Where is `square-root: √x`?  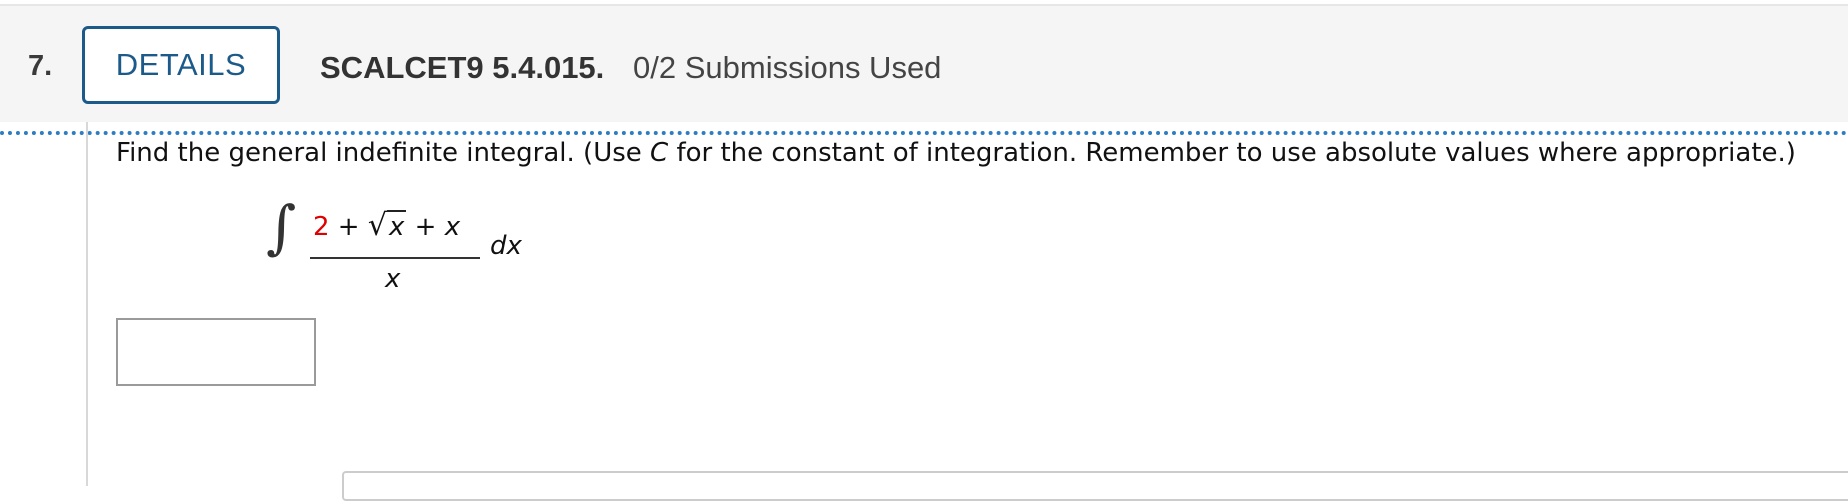 square-root: √x is located at coordinates (387, 225).